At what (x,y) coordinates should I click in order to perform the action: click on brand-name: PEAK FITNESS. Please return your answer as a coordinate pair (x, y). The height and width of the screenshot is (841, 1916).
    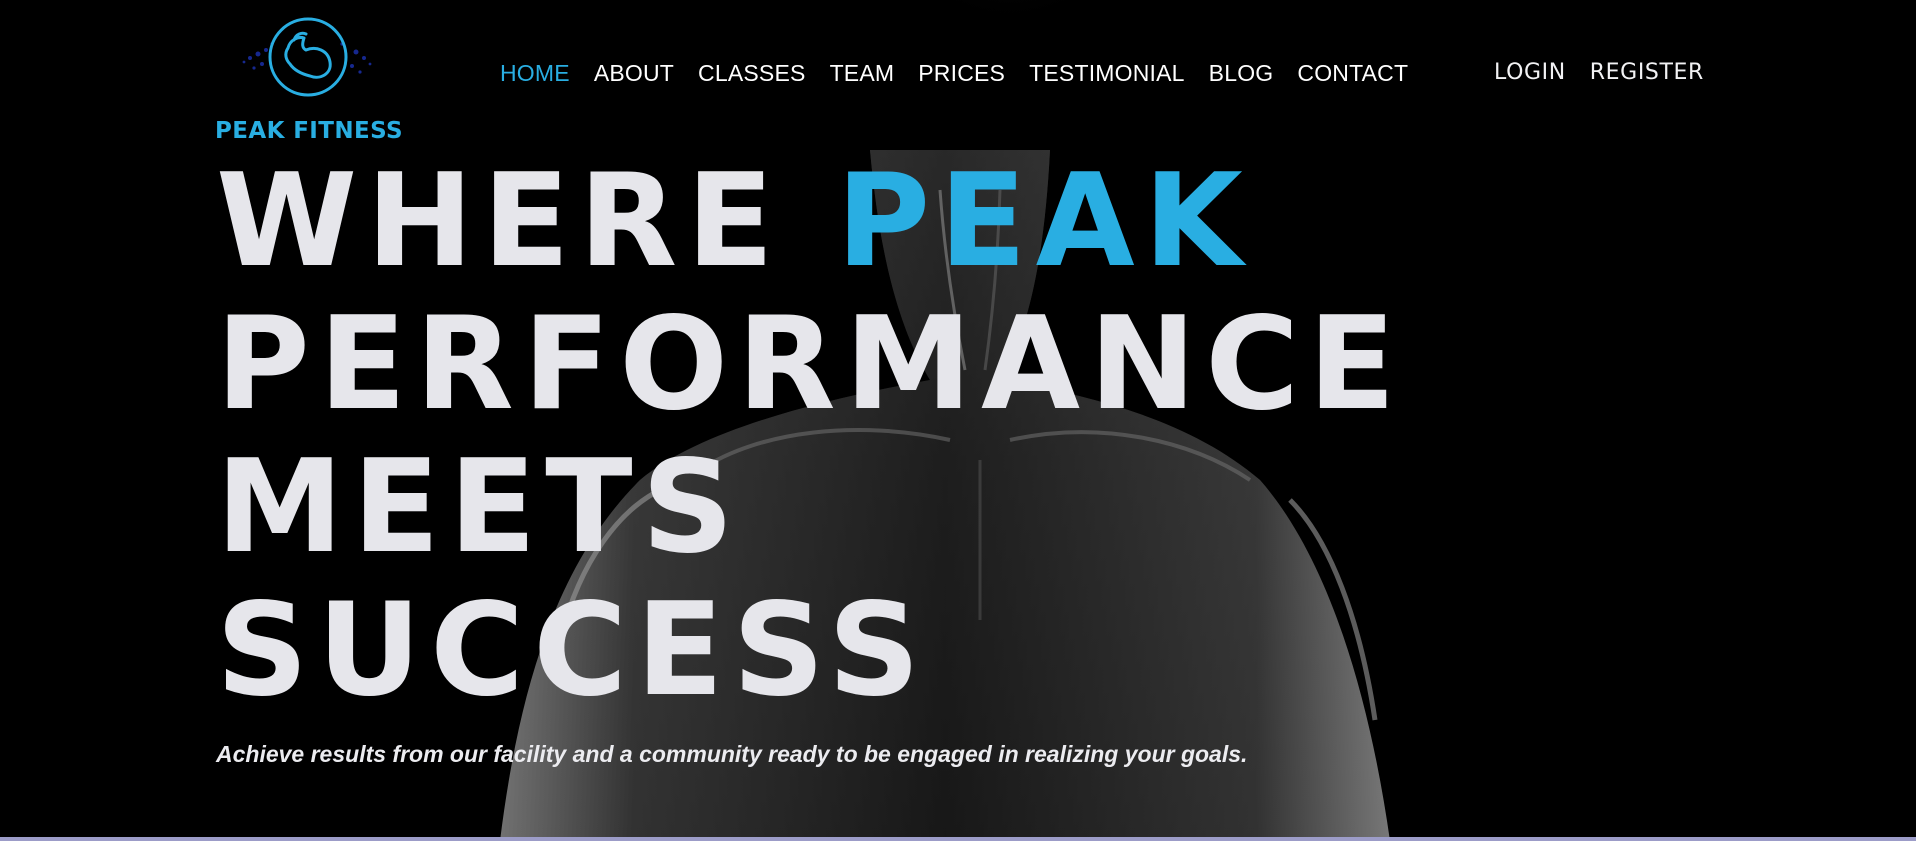
    Looking at the image, I should click on (309, 131).